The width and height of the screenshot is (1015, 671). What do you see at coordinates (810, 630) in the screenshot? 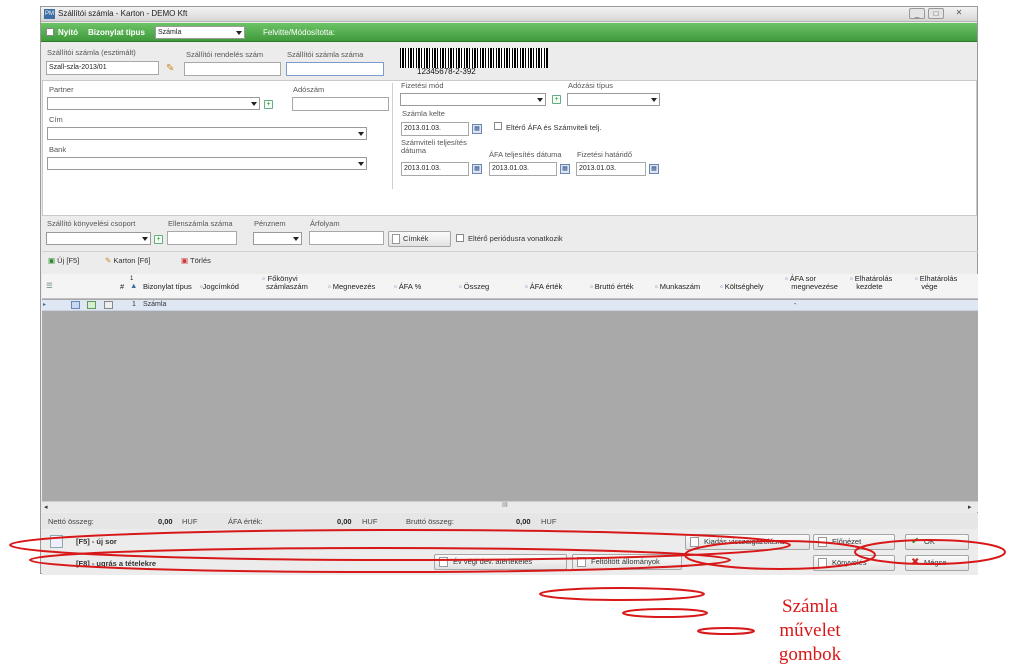
I see `annotation-label: Számla művelet gombok` at bounding box center [810, 630].